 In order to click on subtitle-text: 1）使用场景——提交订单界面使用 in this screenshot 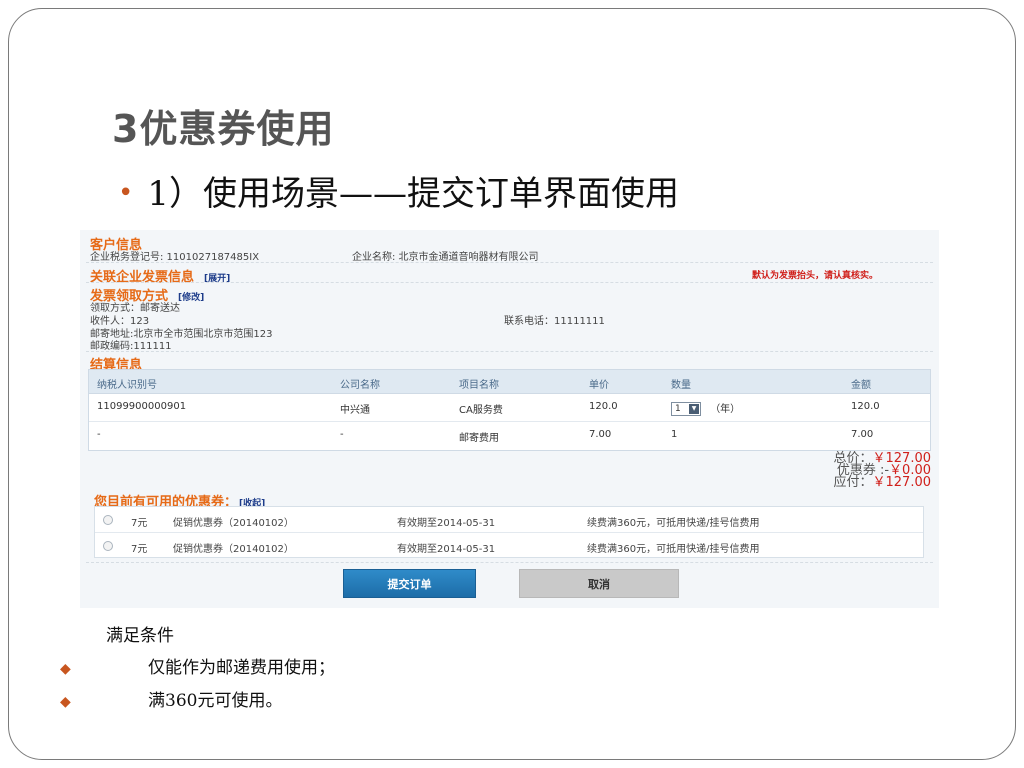, I will do `click(413, 194)`.